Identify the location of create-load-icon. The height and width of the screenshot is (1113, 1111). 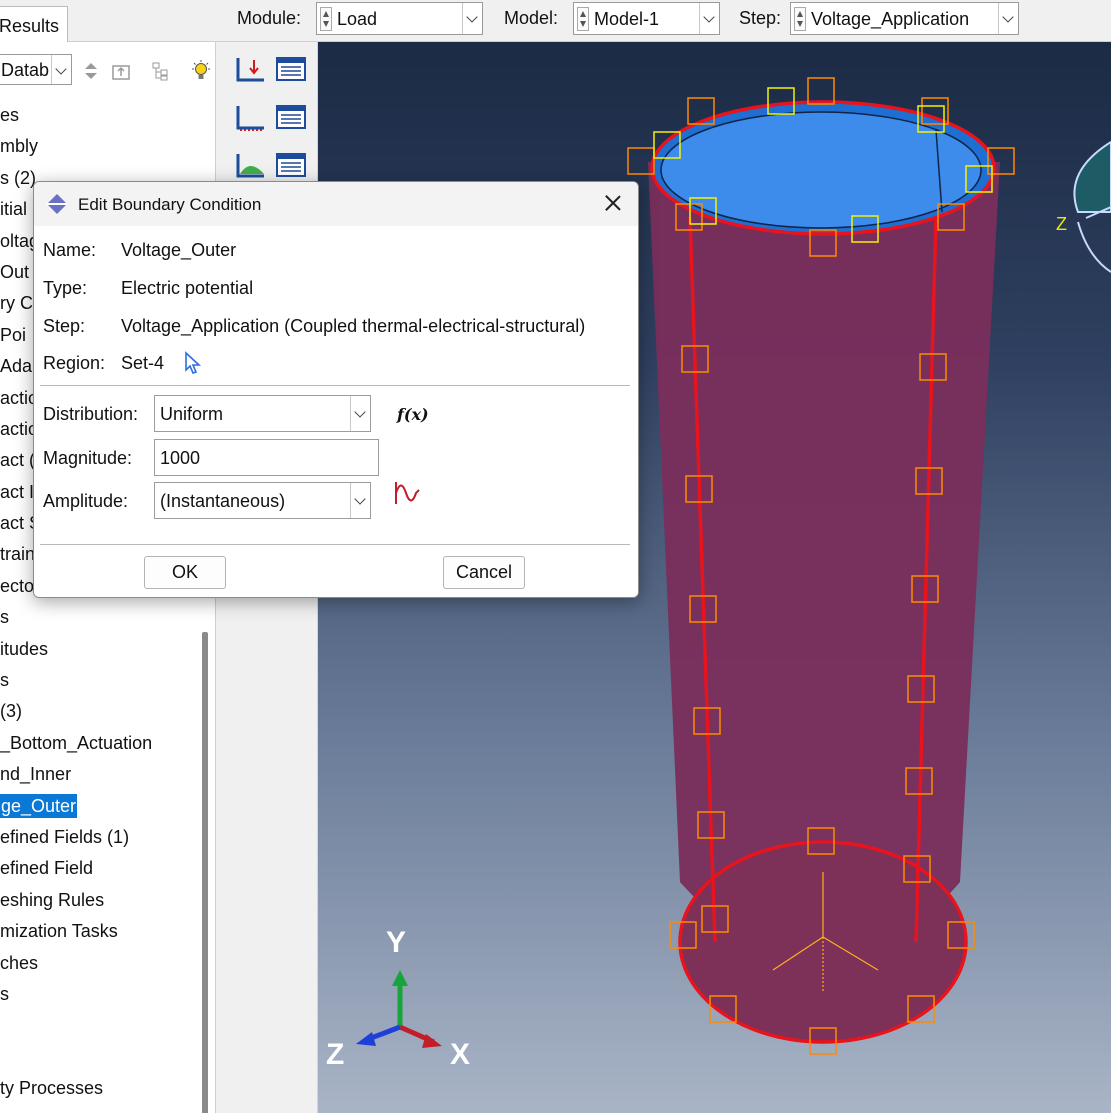
(251, 69).